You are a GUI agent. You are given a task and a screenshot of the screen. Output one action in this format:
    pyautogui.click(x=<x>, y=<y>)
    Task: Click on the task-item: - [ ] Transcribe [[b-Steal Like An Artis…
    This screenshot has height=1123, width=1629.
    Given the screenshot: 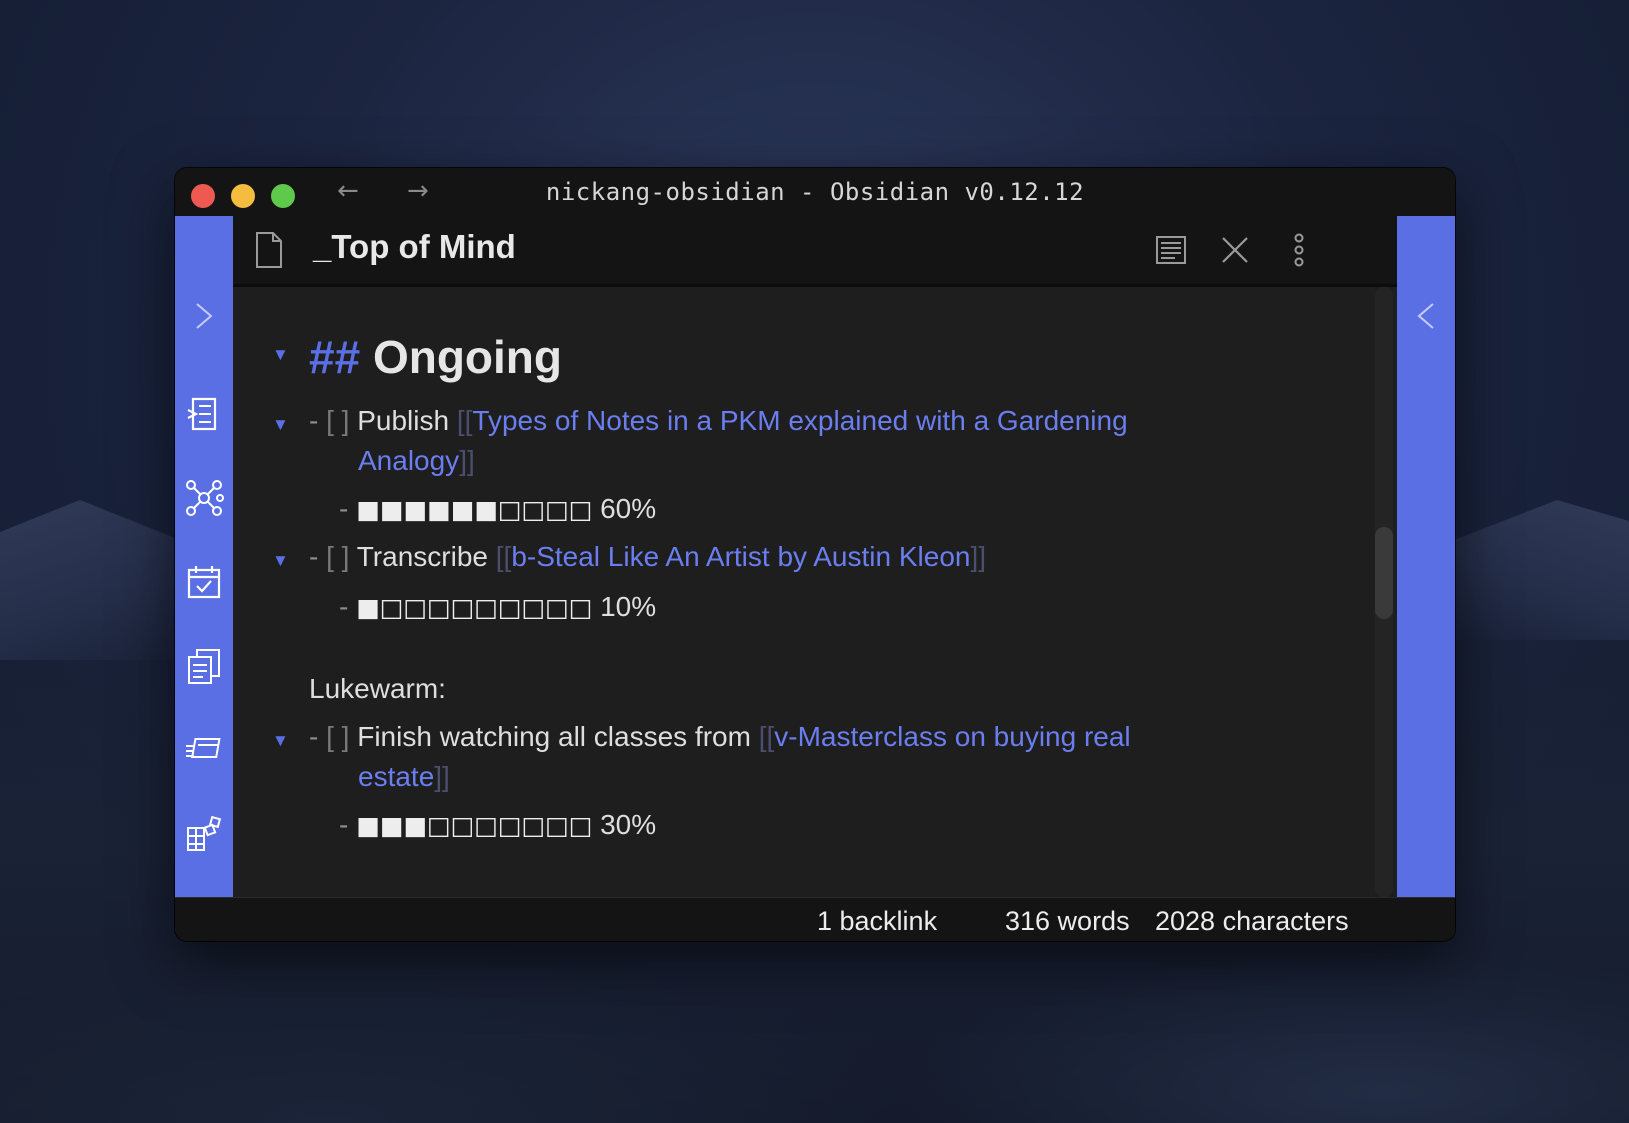 What is the action you would take?
    pyautogui.click(x=647, y=557)
    